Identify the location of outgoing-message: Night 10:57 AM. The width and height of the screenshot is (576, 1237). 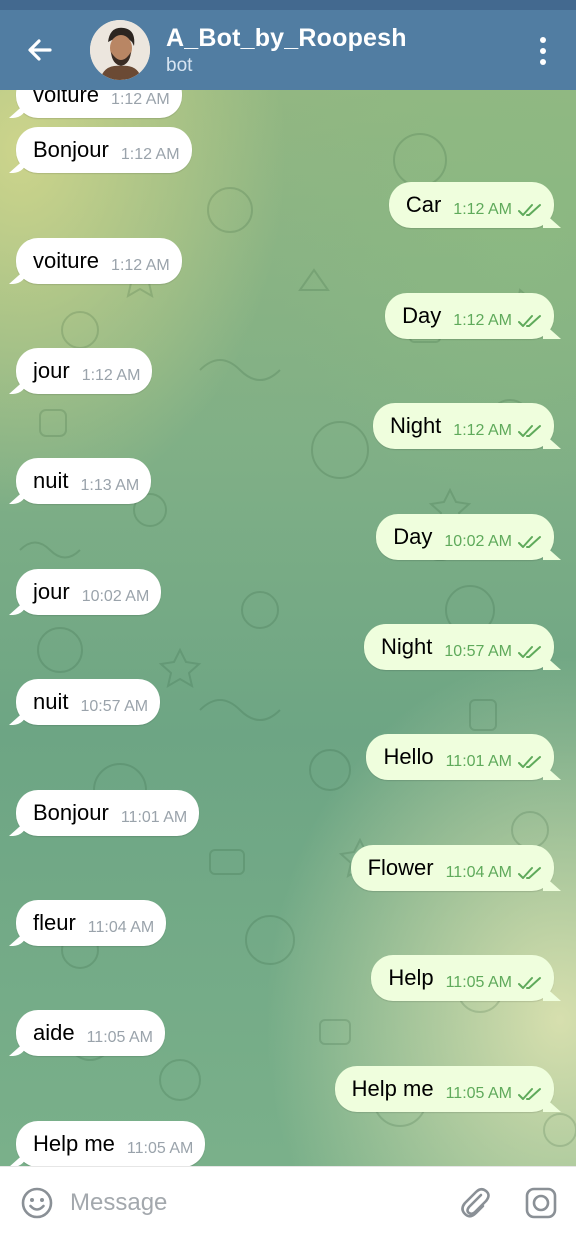
(459, 647).